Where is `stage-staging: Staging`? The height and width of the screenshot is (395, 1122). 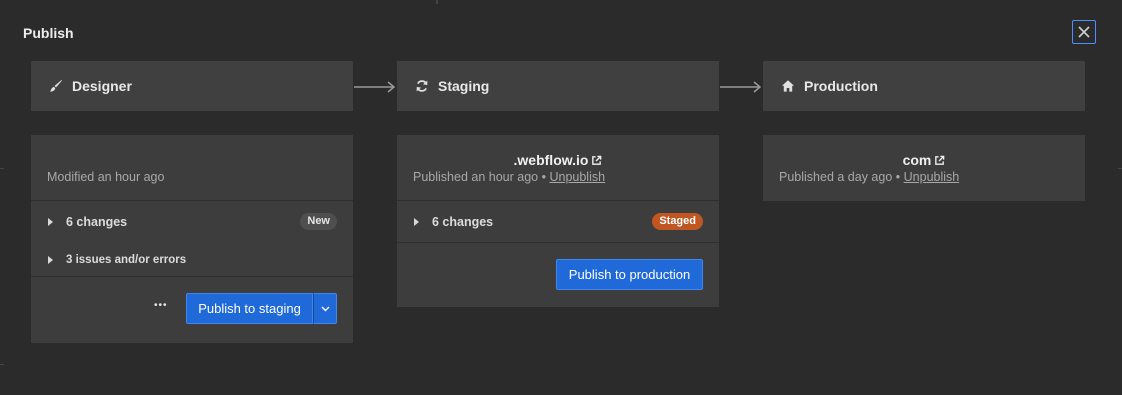 stage-staging: Staging is located at coordinates (558, 86).